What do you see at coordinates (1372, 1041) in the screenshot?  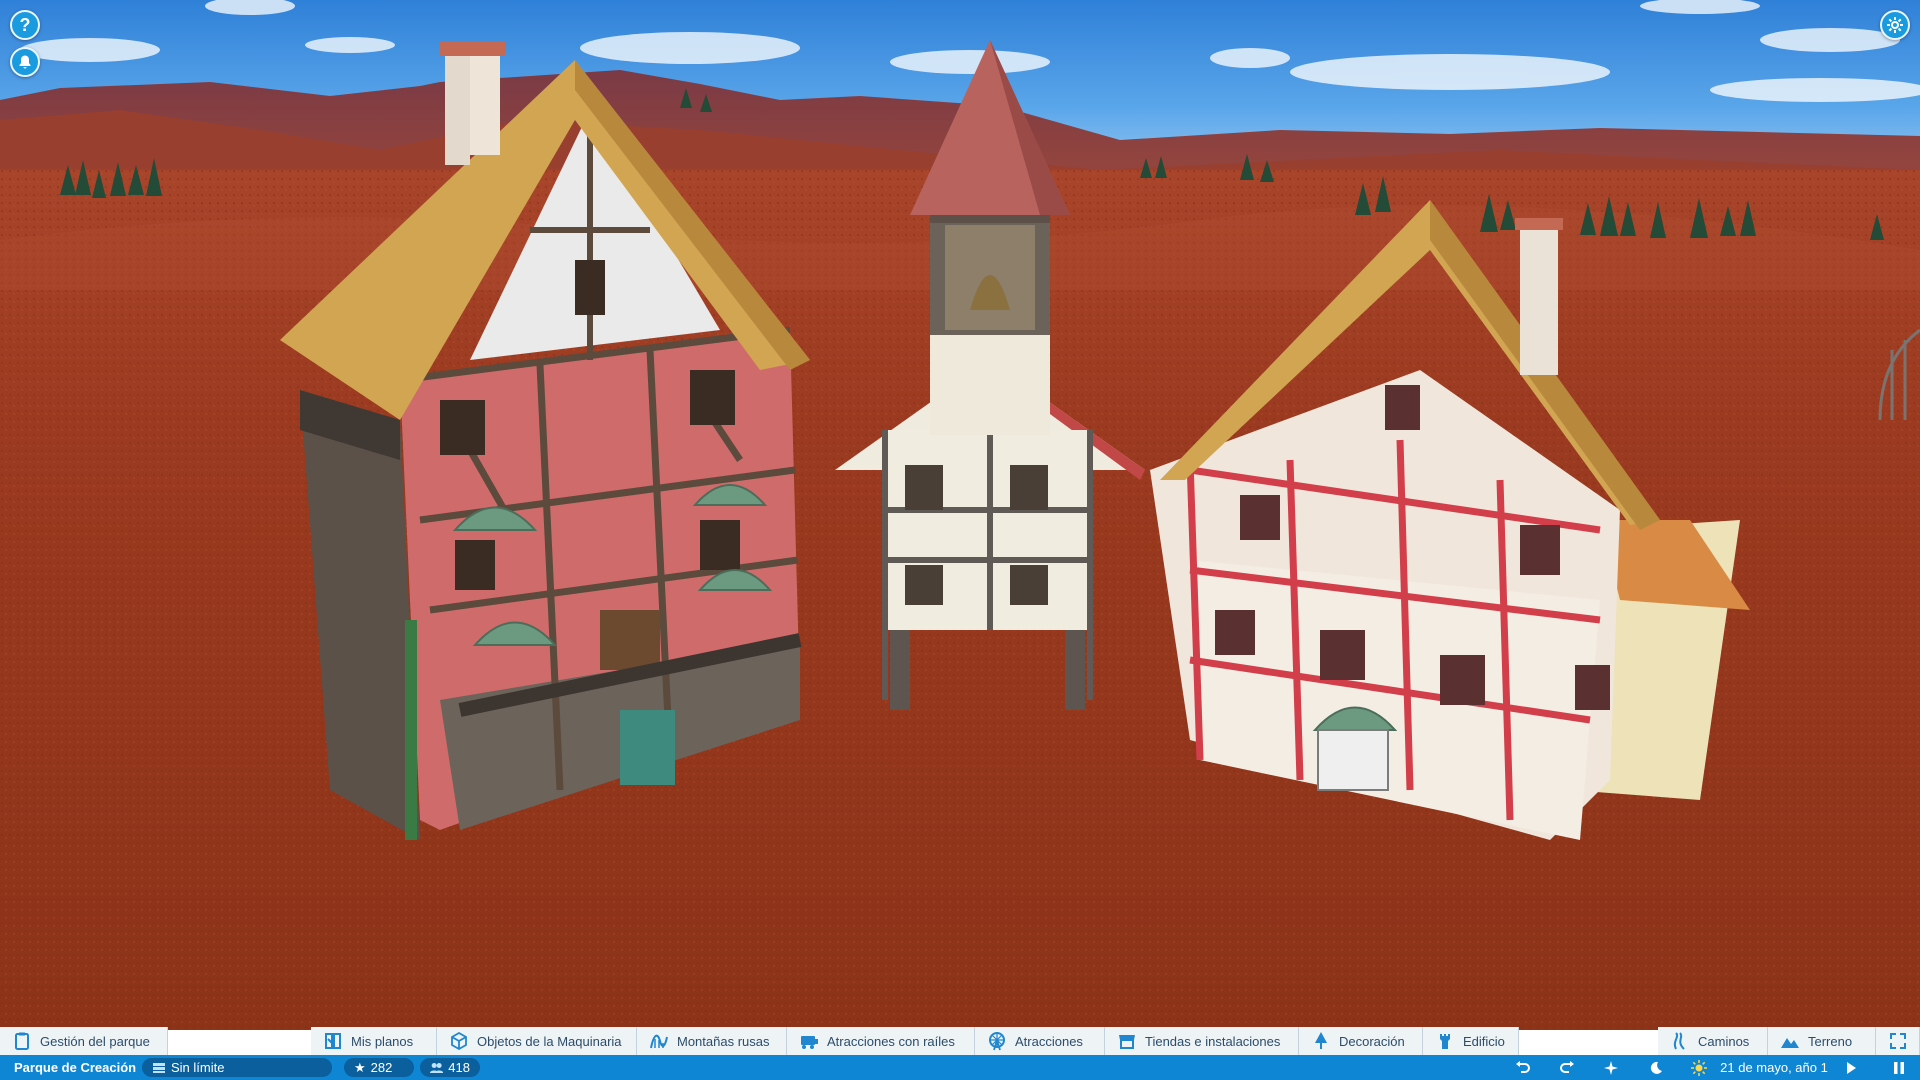 I see `toolbar-label: Decoración` at bounding box center [1372, 1041].